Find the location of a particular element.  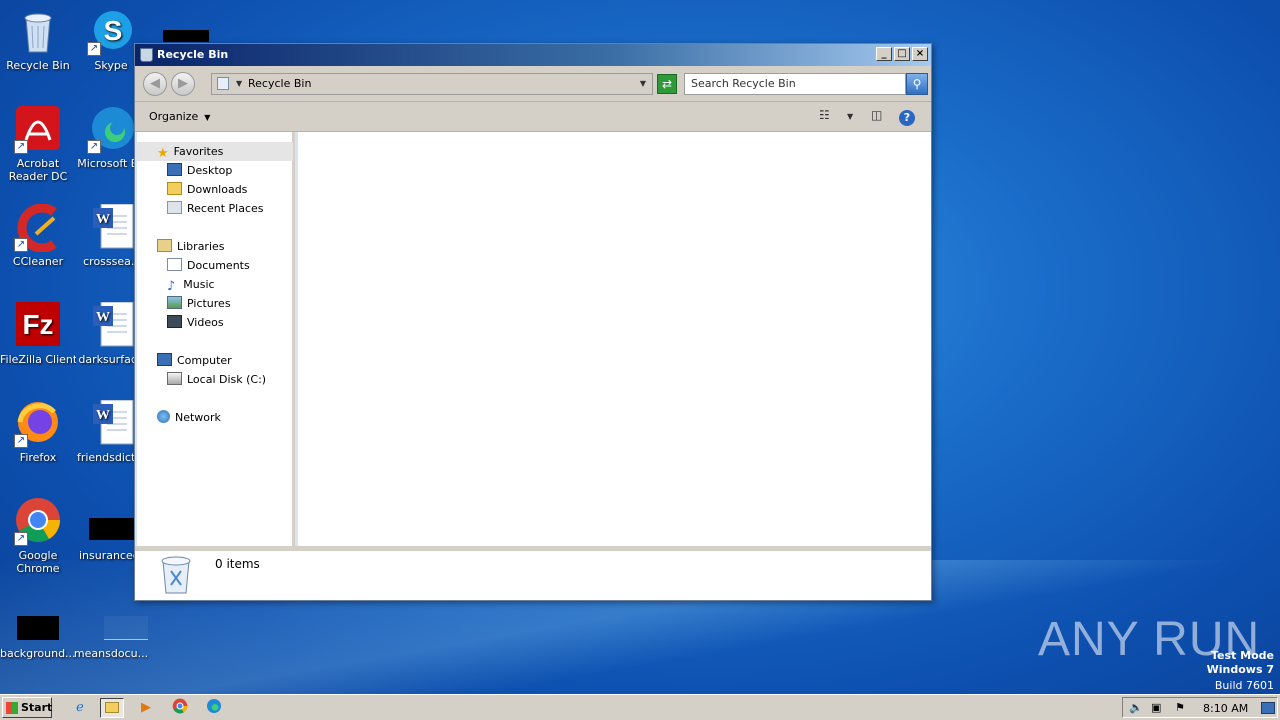

nav-item-videos: Videos is located at coordinates (195, 322).